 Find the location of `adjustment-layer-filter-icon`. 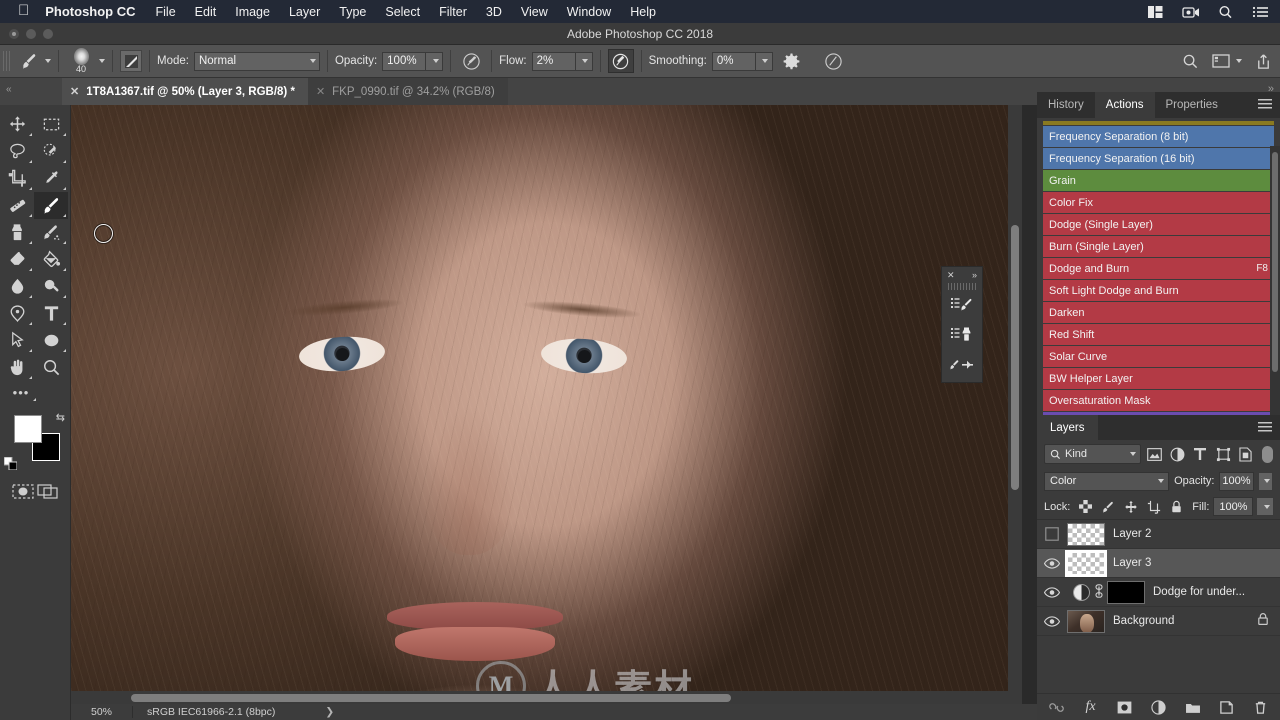

adjustment-layer-filter-icon is located at coordinates (1177, 454).